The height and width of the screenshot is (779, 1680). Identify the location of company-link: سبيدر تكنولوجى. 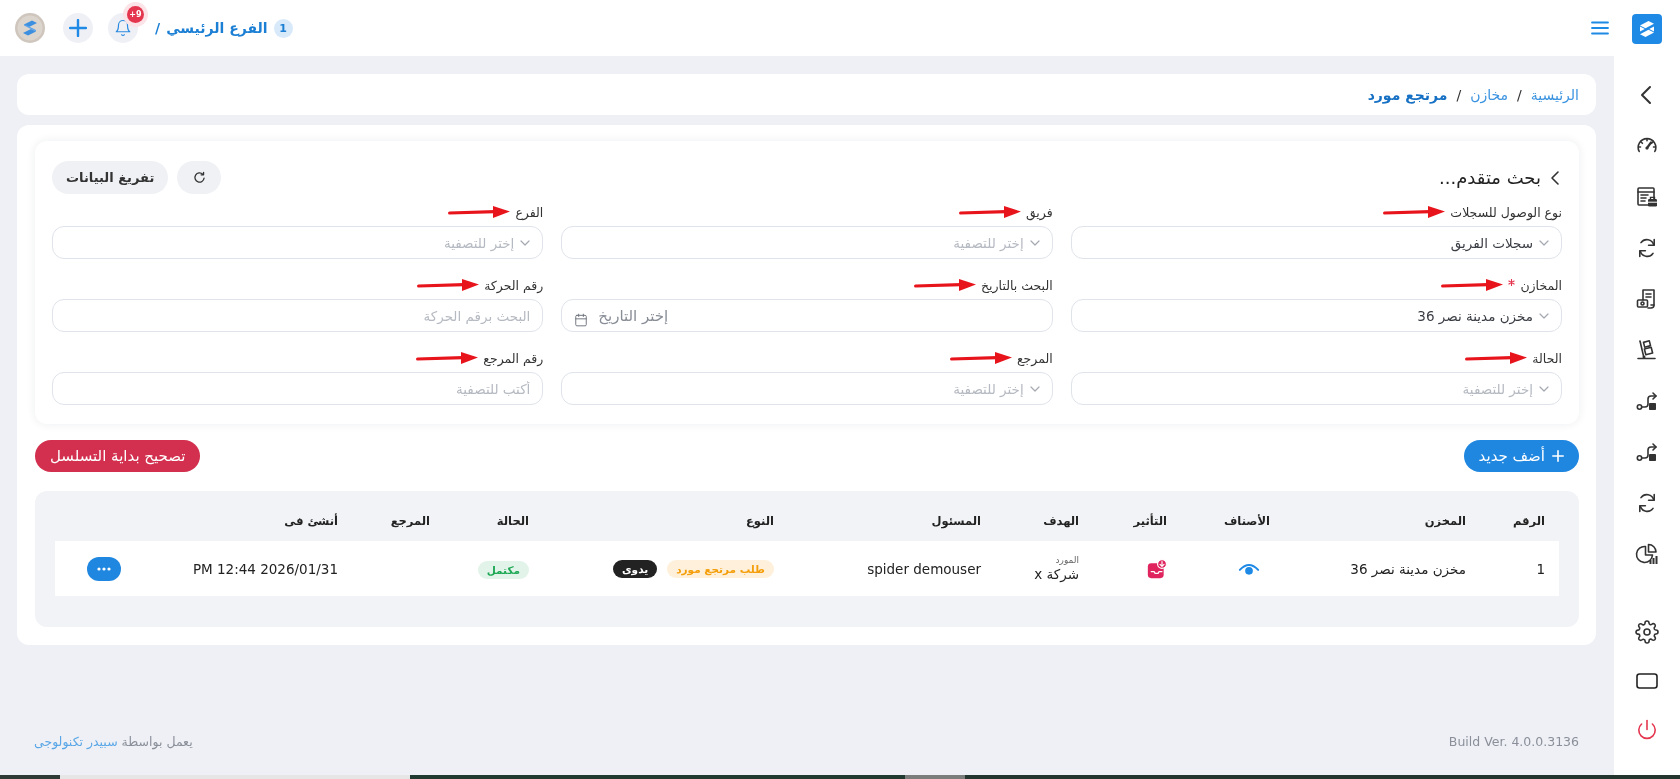
(76, 741).